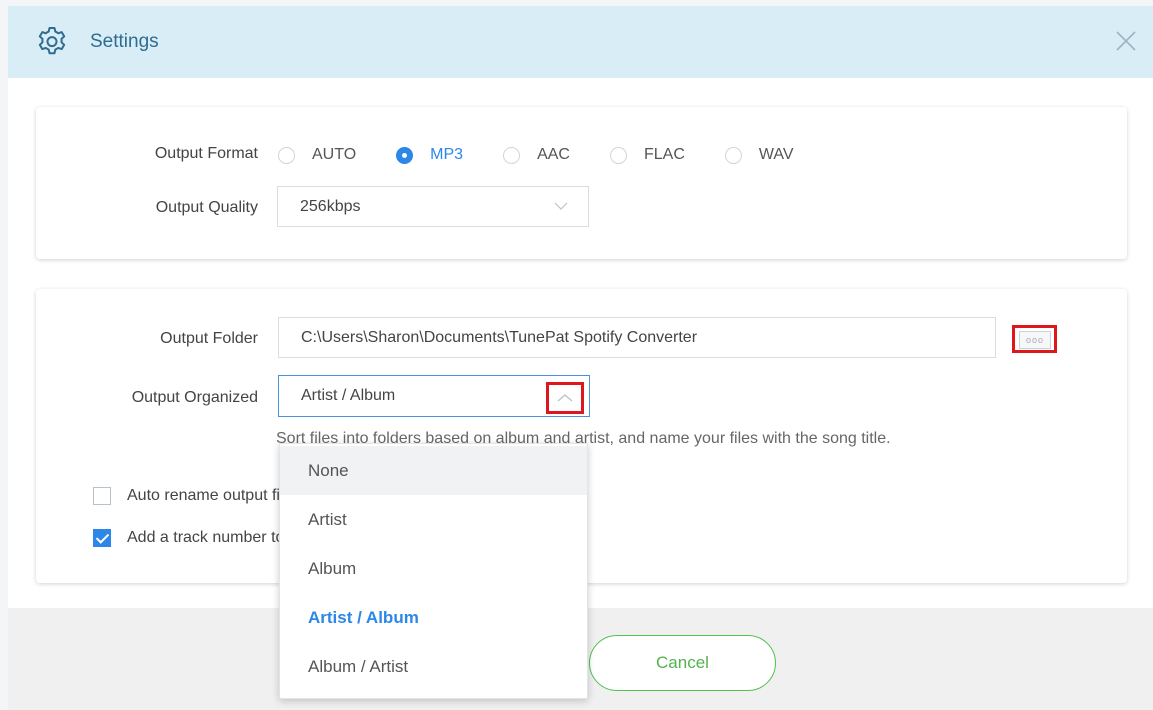  I want to click on window-title: Settings, so click(124, 41).